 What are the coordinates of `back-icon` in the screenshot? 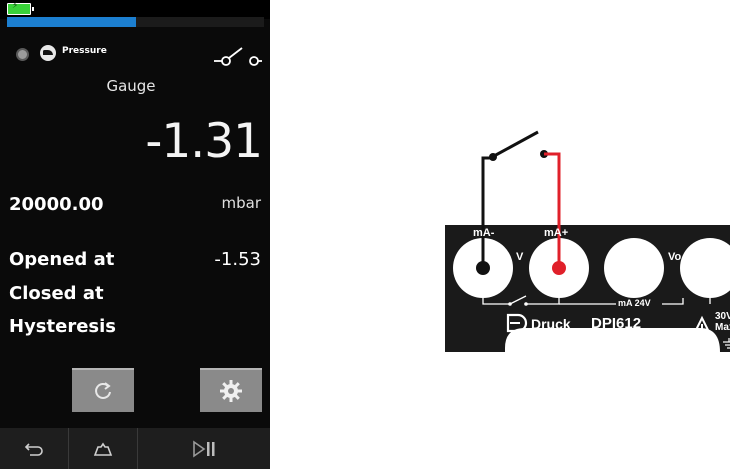 It's located at (33, 449).